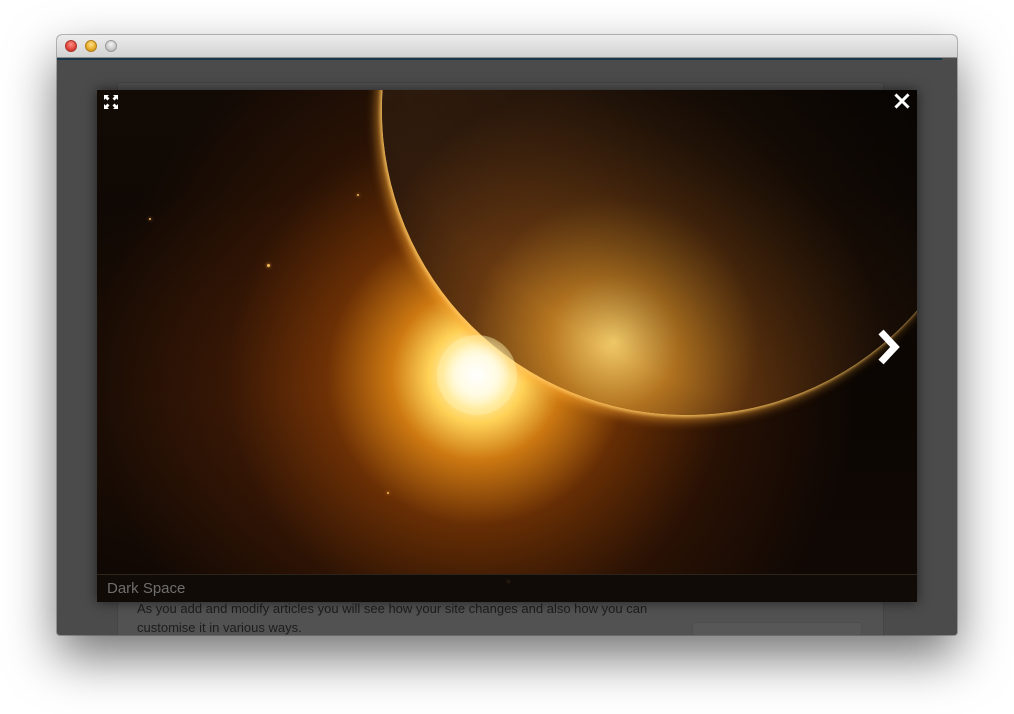  I want to click on caption-bar: Dark Space, so click(507, 588).